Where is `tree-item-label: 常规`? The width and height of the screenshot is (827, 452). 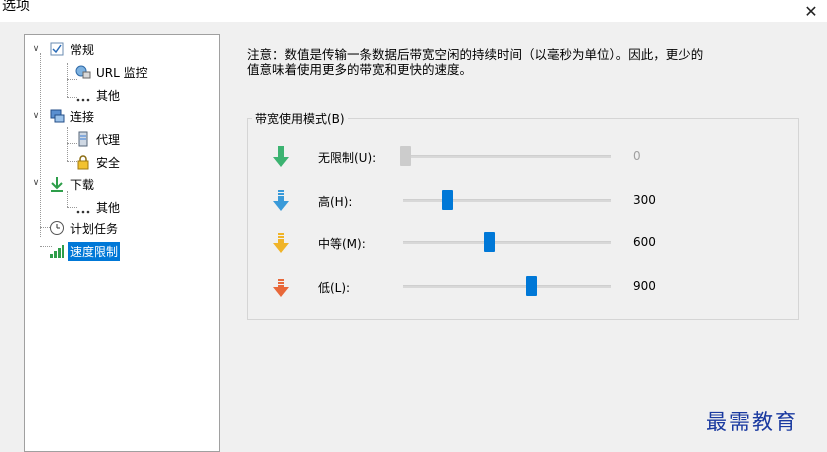 tree-item-label: 常规 is located at coordinates (82, 49).